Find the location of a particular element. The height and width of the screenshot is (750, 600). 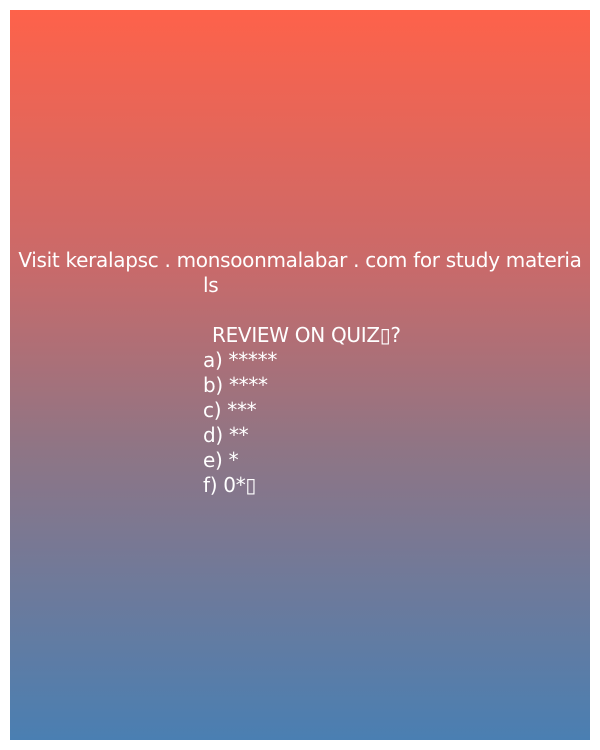

quiz-option-a: a) ***** is located at coordinates (240, 360).